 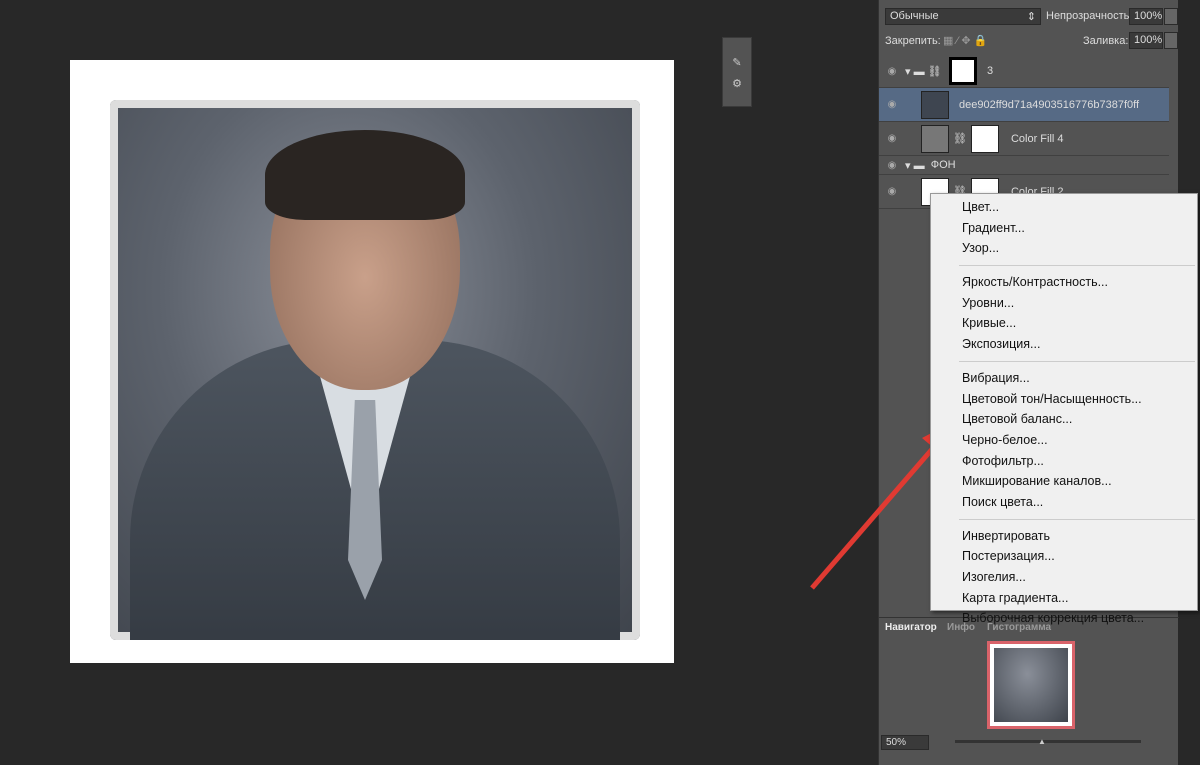 I want to click on blend-mode-select: Обычные ⇕, so click(x=963, y=16).